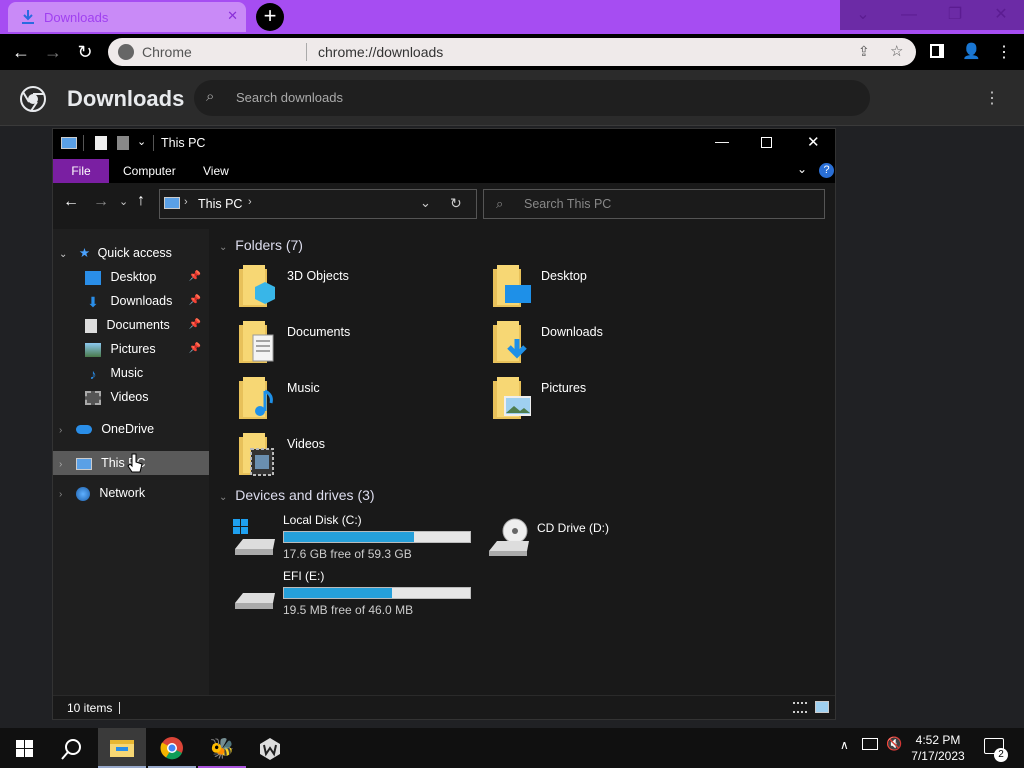  What do you see at coordinates (270, 17) in the screenshot?
I see `new-tab-button: +` at bounding box center [270, 17].